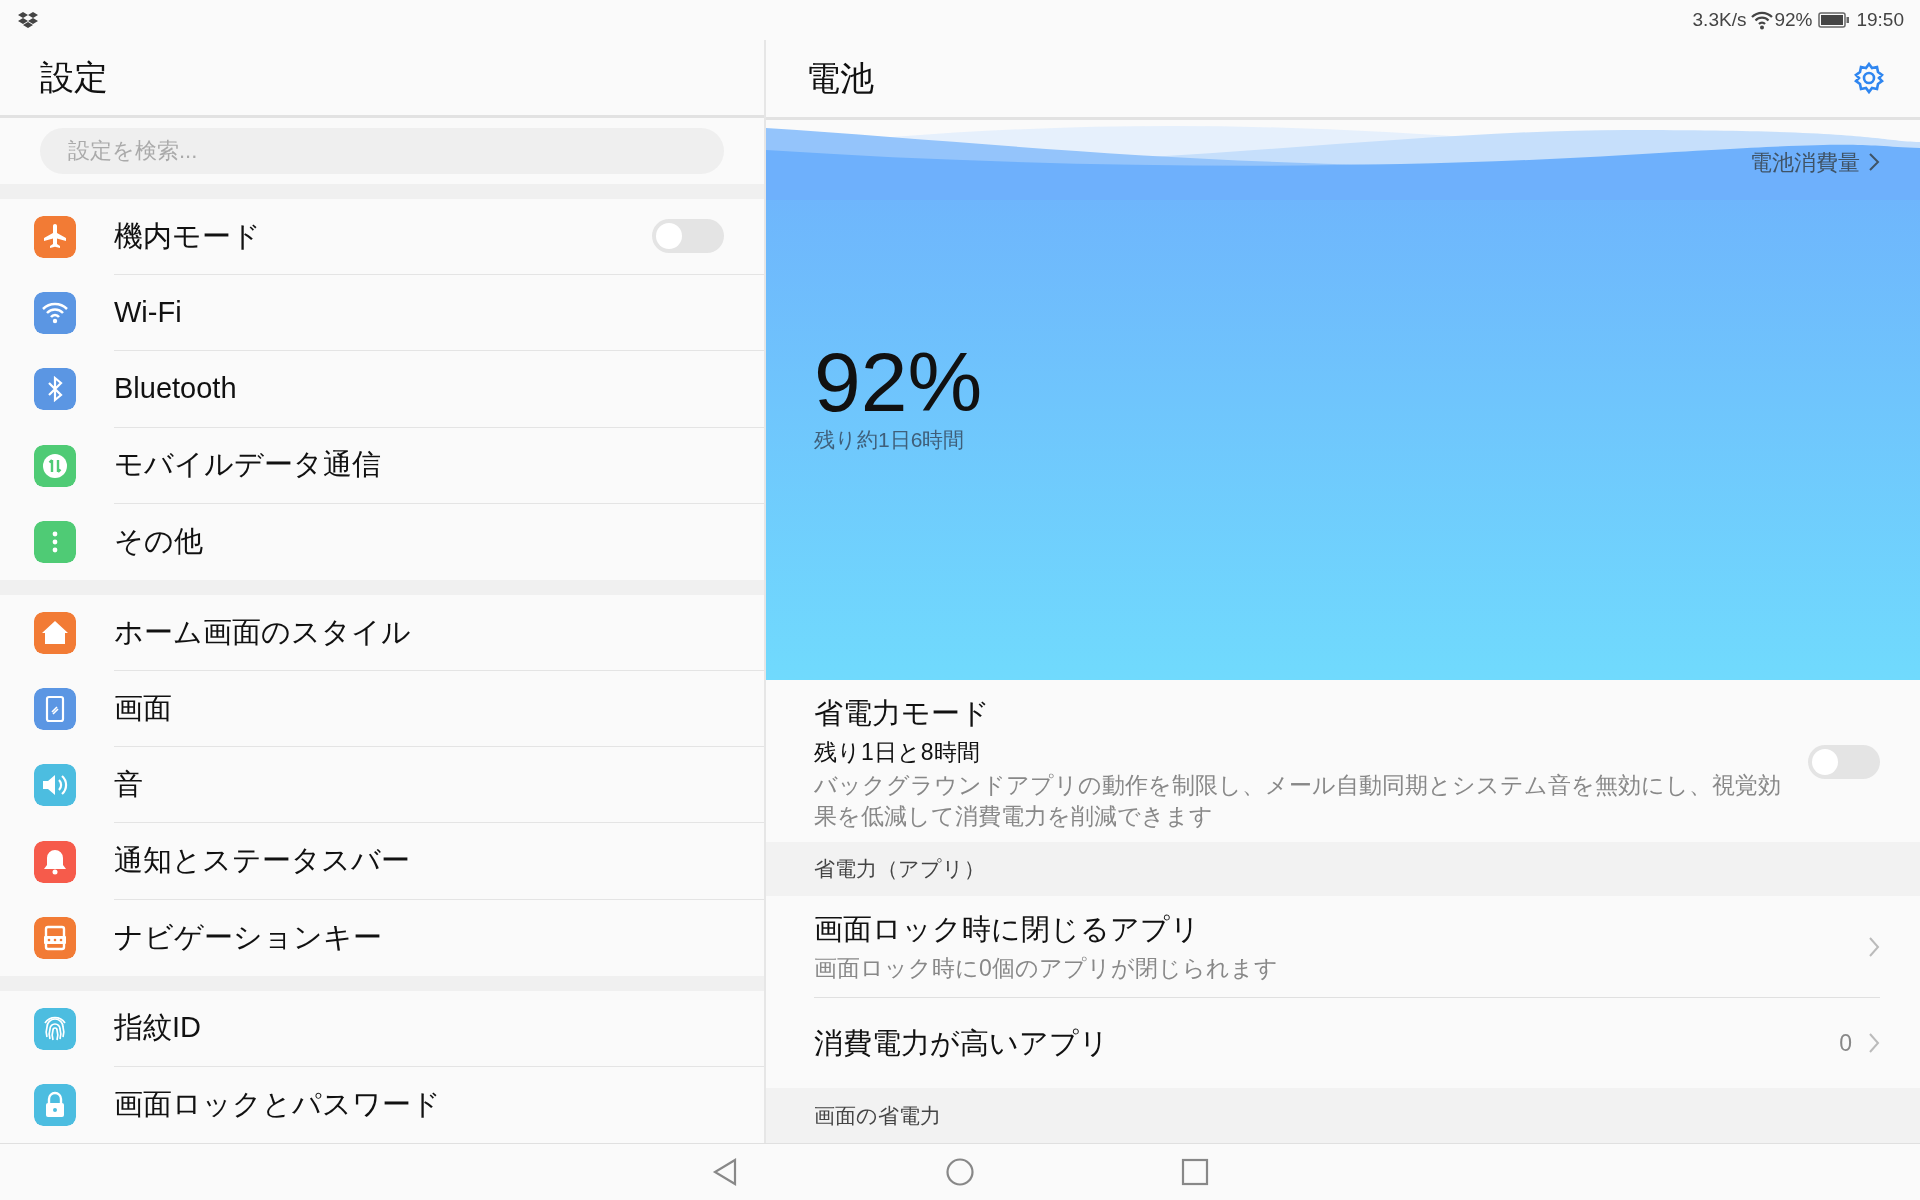  I want to click on settings-item: 画面ロックとパスワード, so click(382, 1104).